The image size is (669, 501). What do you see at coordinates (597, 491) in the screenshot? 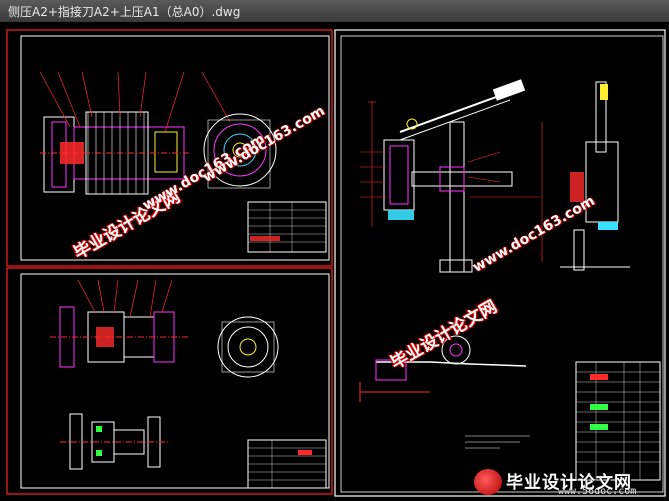
I see `logo-url: www.56doc.com` at bounding box center [597, 491].